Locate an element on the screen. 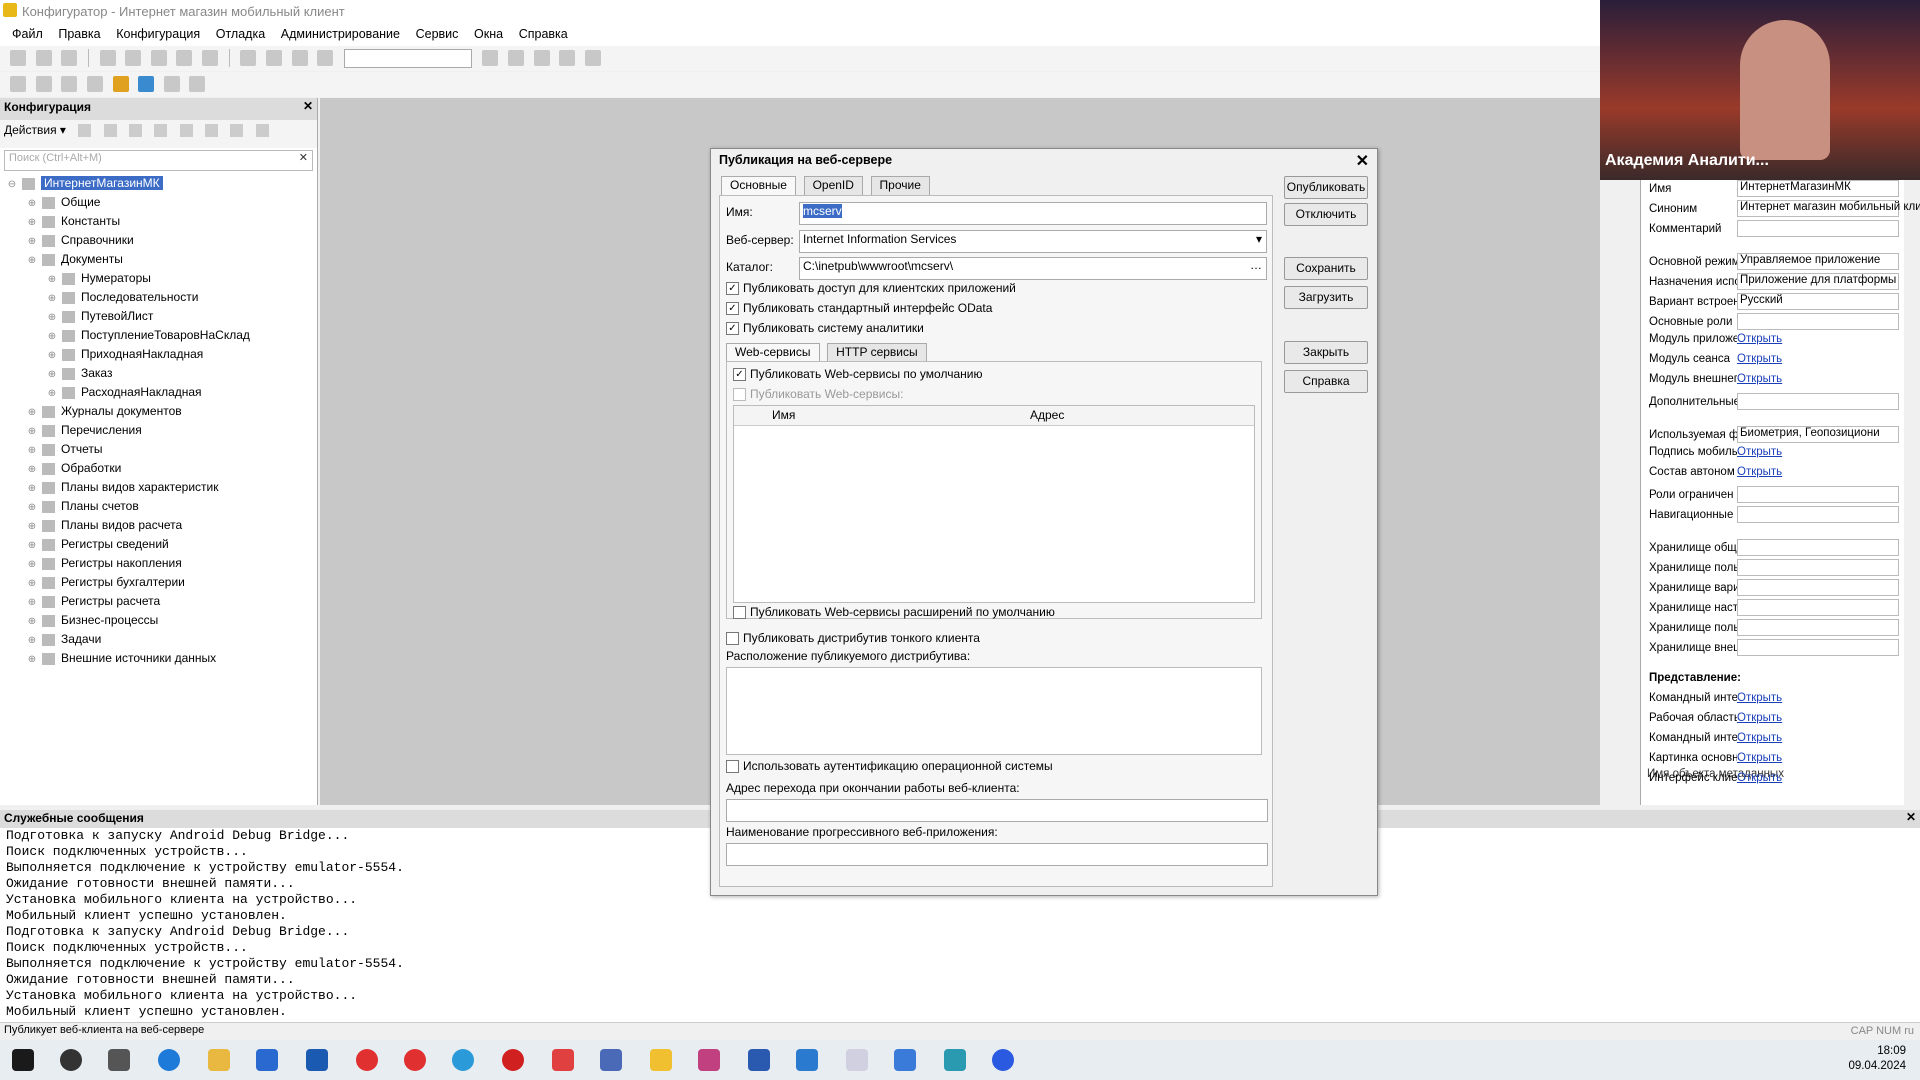 This screenshot has width=1920, height=1080. tree-node: ⊕ Задачи is located at coordinates (158, 639).